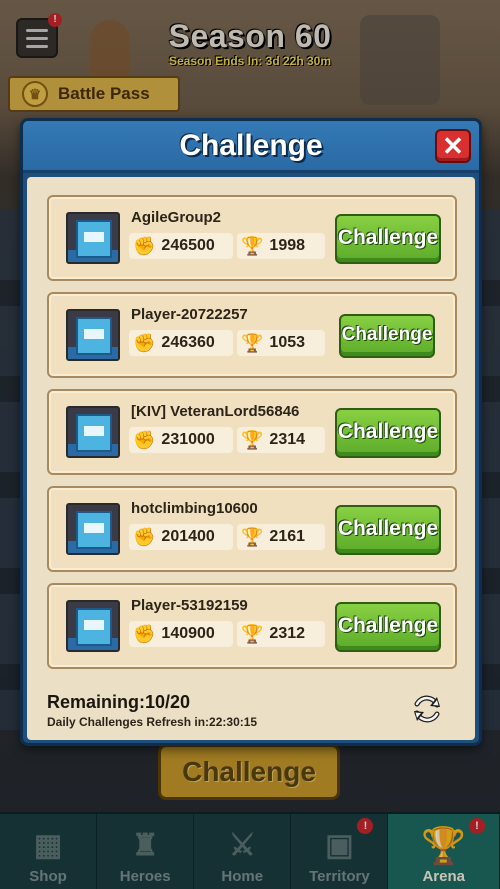 The height and width of the screenshot is (889, 500). I want to click on dialog-title: Challenge, so click(251, 145).